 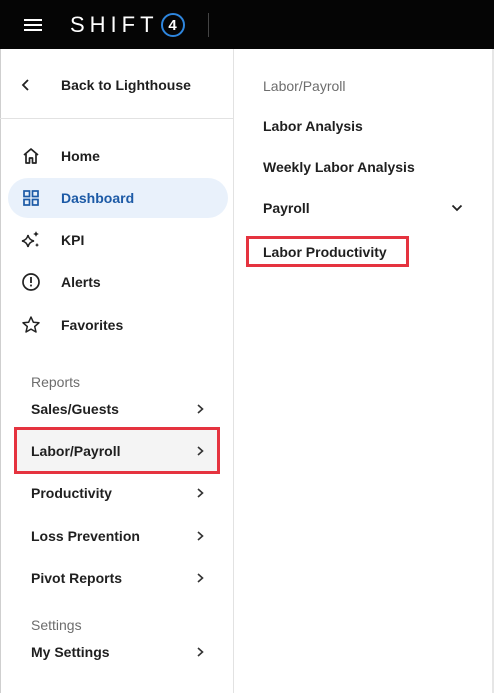 What do you see at coordinates (76, 450) in the screenshot?
I see `report-label: Labor/Payroll` at bounding box center [76, 450].